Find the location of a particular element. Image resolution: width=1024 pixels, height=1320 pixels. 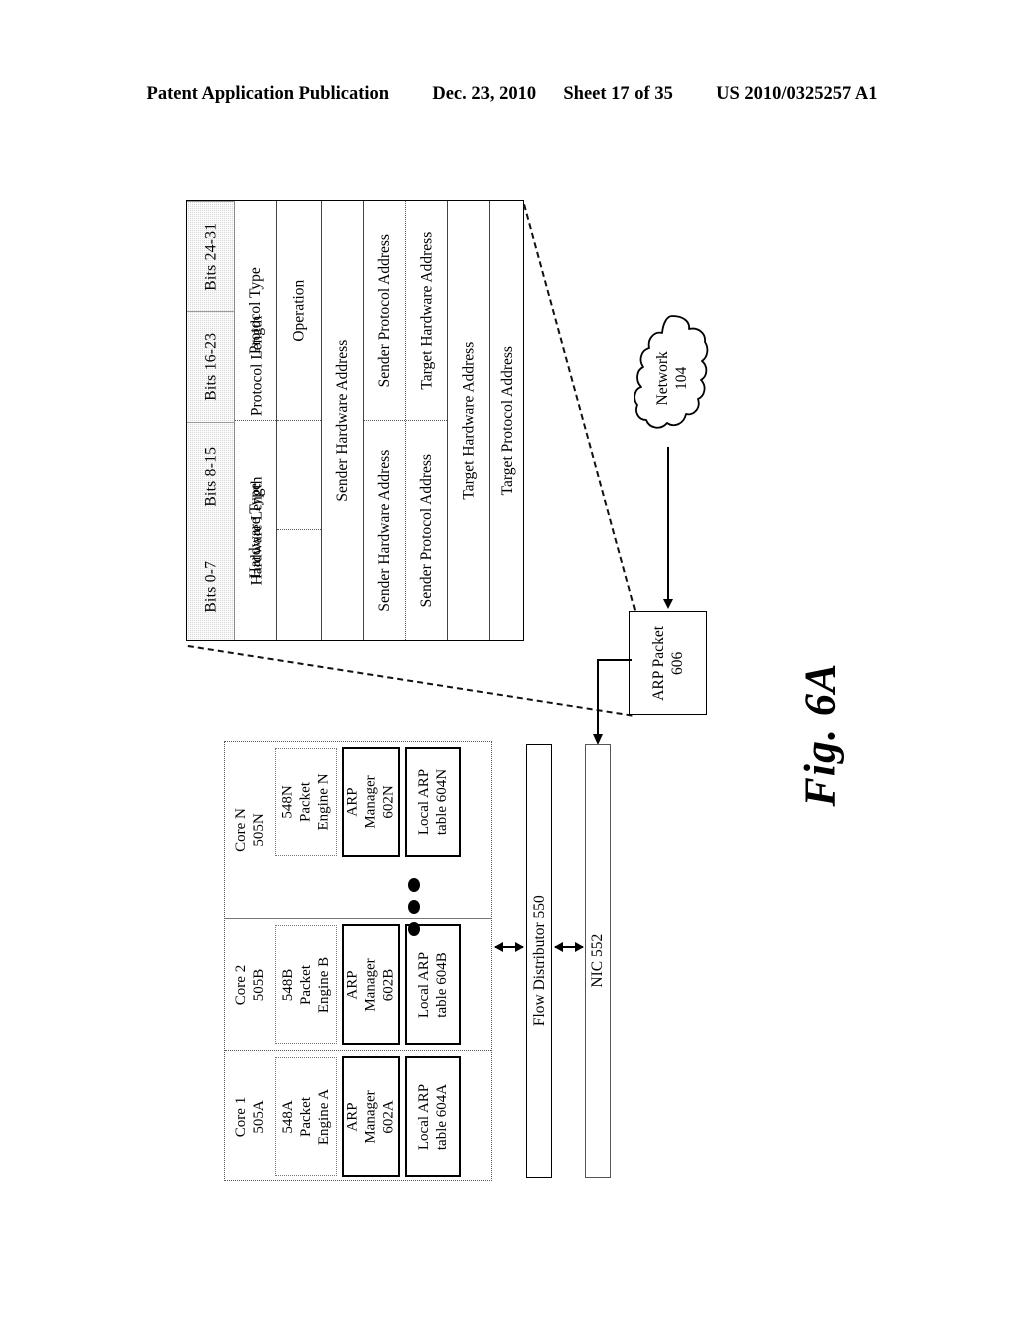

bits-header-cell-16-23: Bits 16-23 is located at coordinates (211, 366).